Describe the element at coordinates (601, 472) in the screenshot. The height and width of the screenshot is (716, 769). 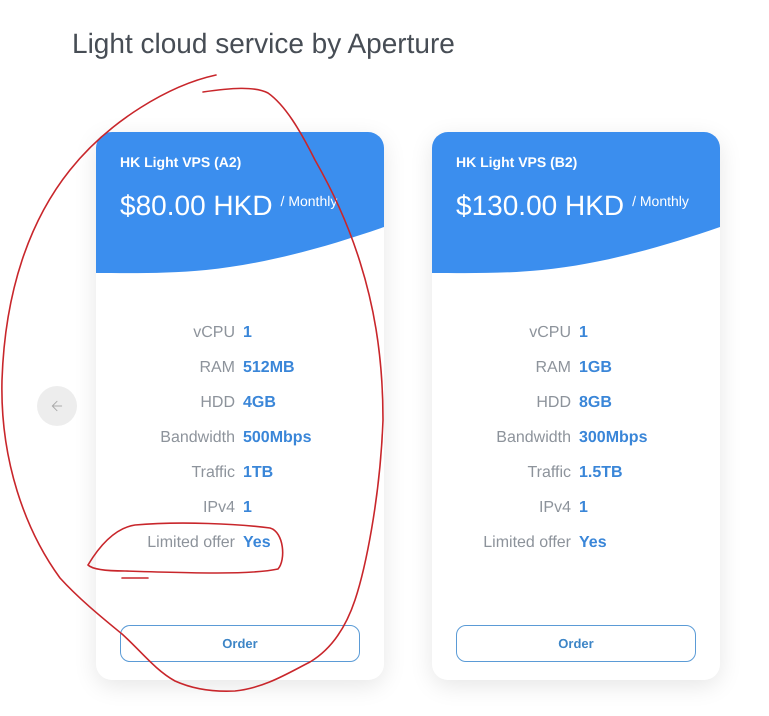
I see `spec-value: 1.5TB` at that location.